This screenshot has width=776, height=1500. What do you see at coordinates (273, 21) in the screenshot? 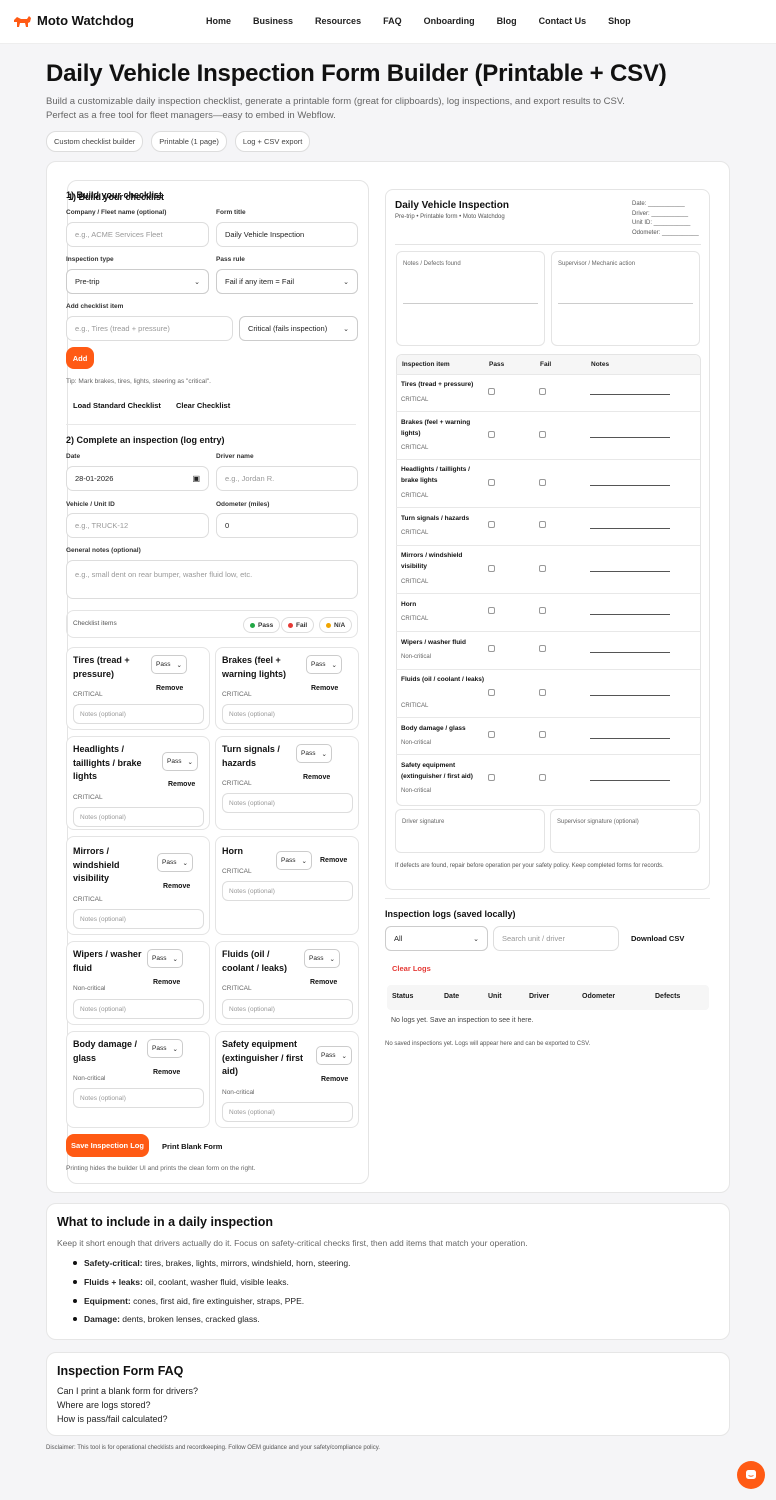
I see `nav-business: Business` at bounding box center [273, 21].